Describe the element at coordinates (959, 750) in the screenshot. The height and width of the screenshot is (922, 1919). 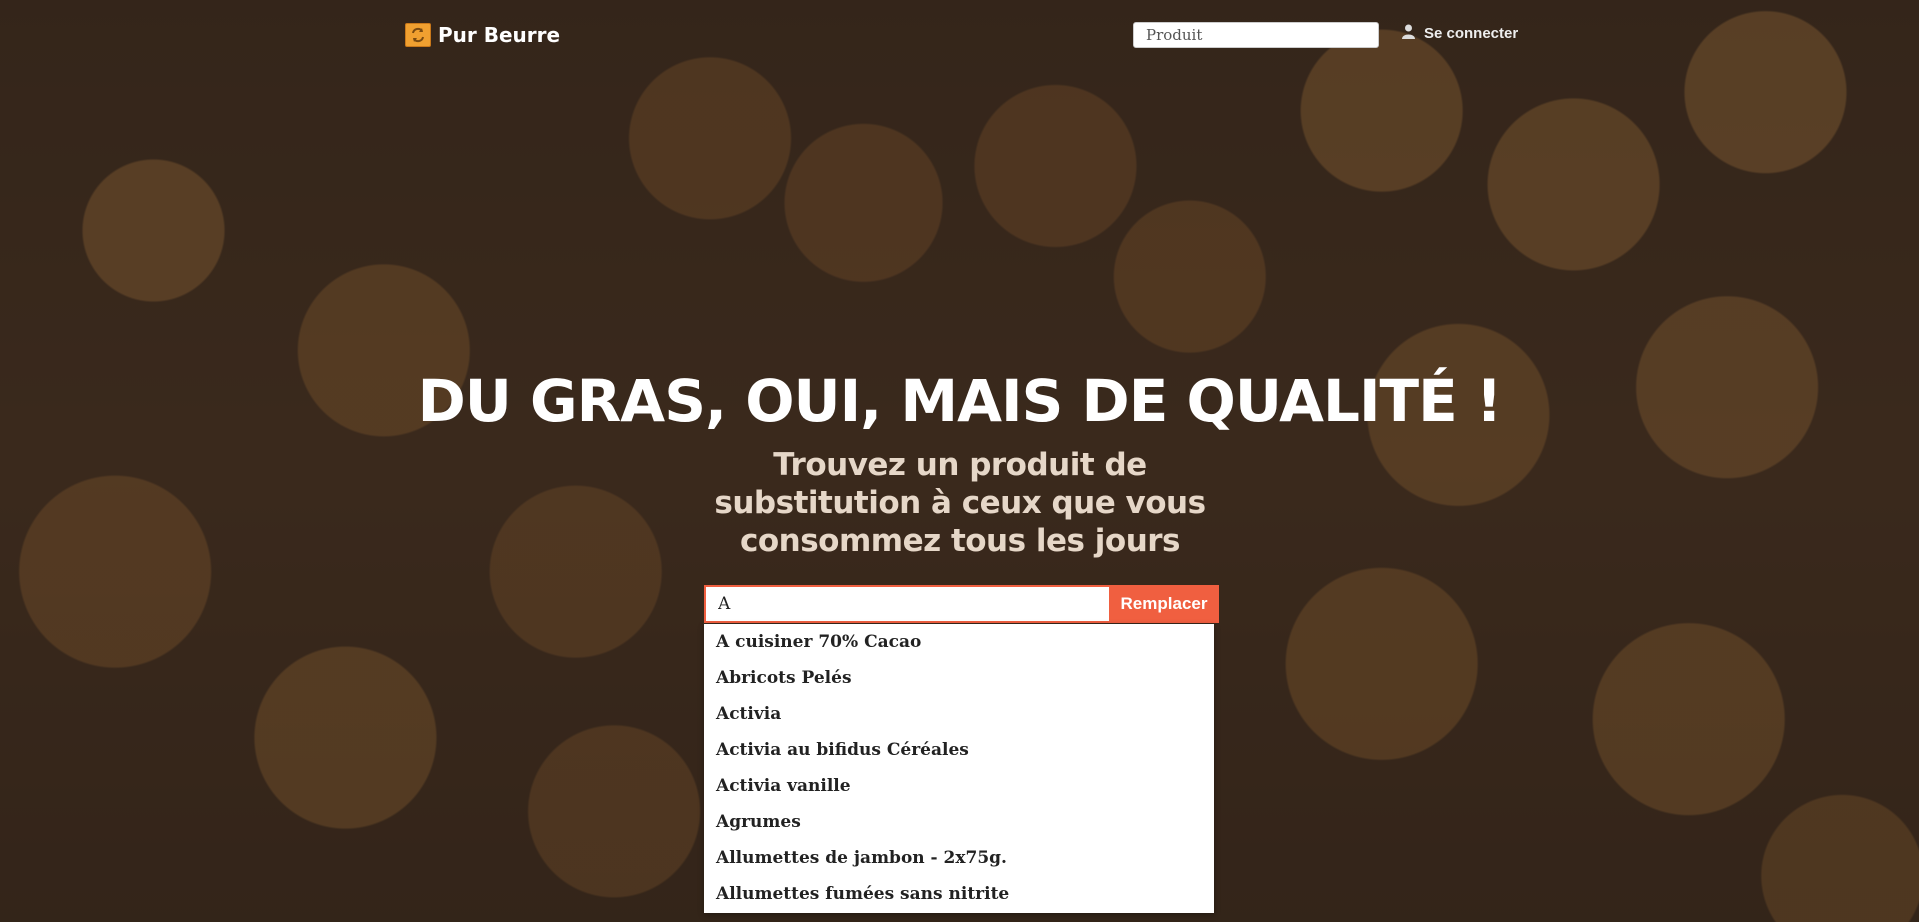
I see `suggestion-item: Activia au bifidus Céréales` at that location.